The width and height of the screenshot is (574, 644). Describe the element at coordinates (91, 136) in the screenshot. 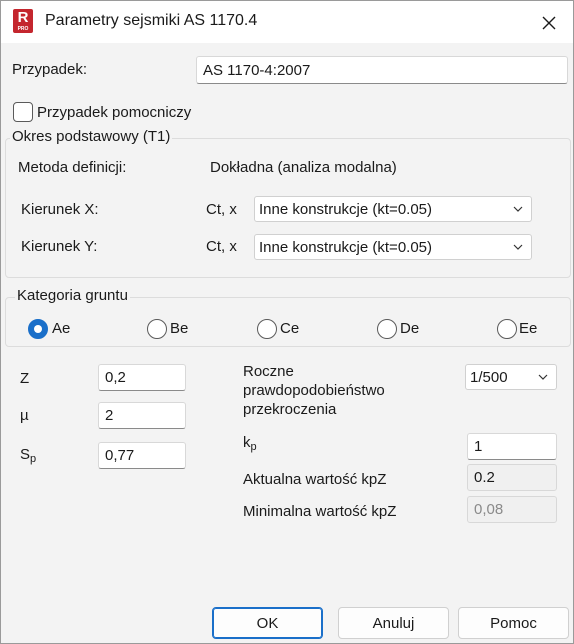

I see `base-period-title: Okres podstawowy (T1)` at that location.